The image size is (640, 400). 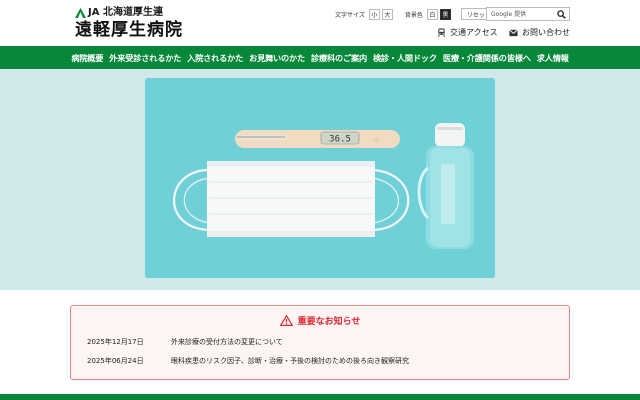 I want to click on notice-date: 2025年06月24日, so click(x=115, y=361).